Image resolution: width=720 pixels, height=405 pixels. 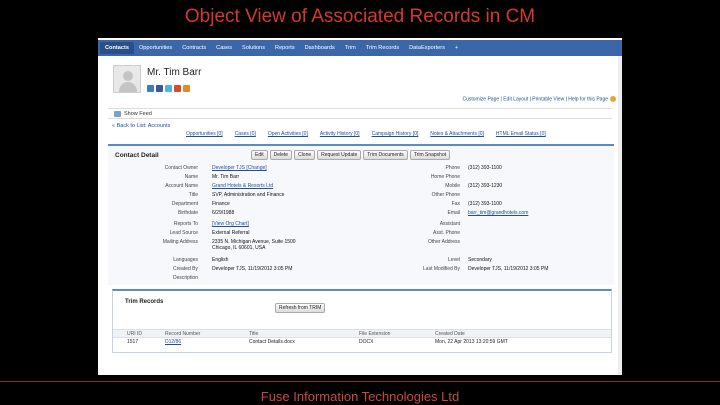 I want to click on field-label: Lead Source, so click(x=183, y=233).